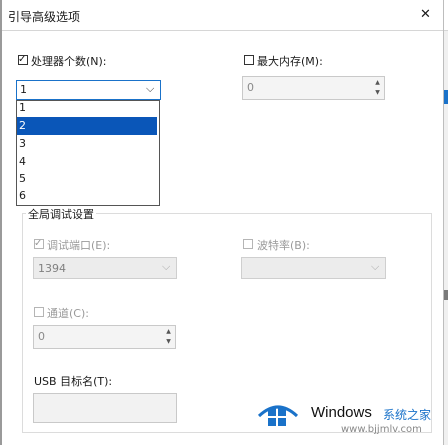 The width and height of the screenshot is (448, 445). I want to click on channel-value: 0, so click(41, 336).